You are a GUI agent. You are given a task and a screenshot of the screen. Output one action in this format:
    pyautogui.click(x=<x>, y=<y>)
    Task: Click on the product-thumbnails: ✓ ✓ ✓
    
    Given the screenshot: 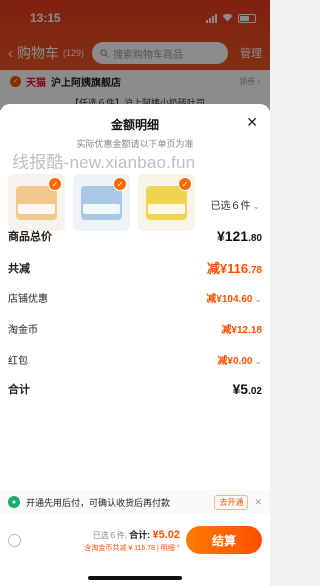 What is the action you would take?
    pyautogui.click(x=101, y=202)
    